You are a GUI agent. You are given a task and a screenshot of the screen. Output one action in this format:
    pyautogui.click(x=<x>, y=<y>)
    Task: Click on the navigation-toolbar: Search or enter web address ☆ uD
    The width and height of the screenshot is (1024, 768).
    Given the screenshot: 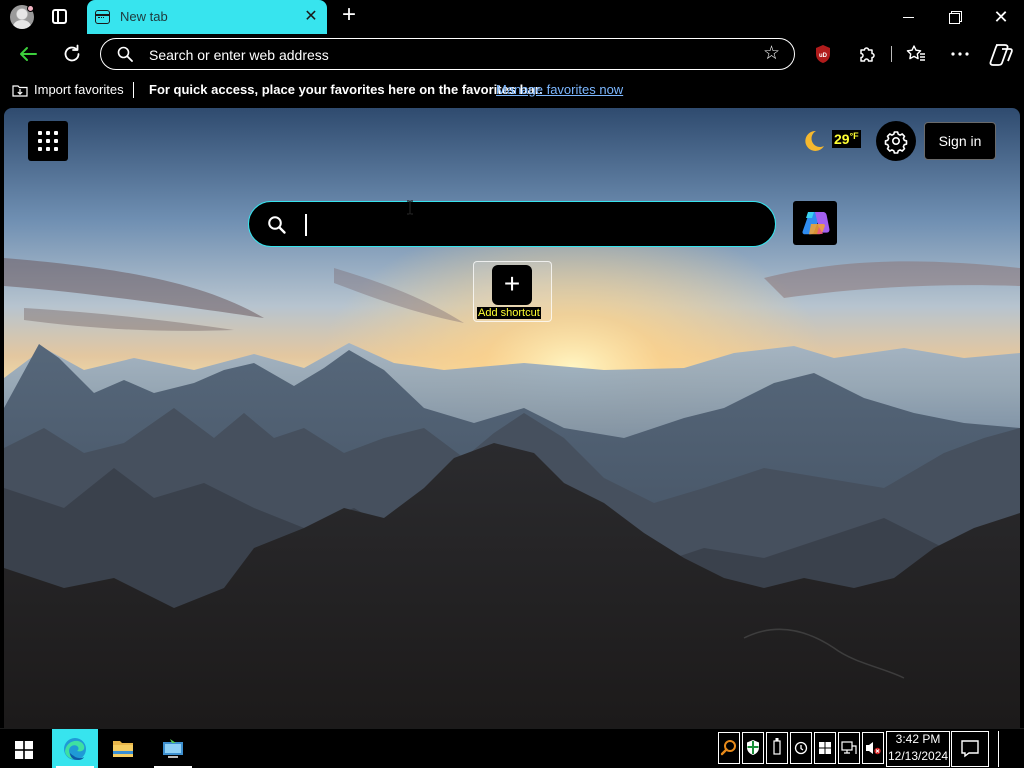 What is the action you would take?
    pyautogui.click(x=512, y=54)
    